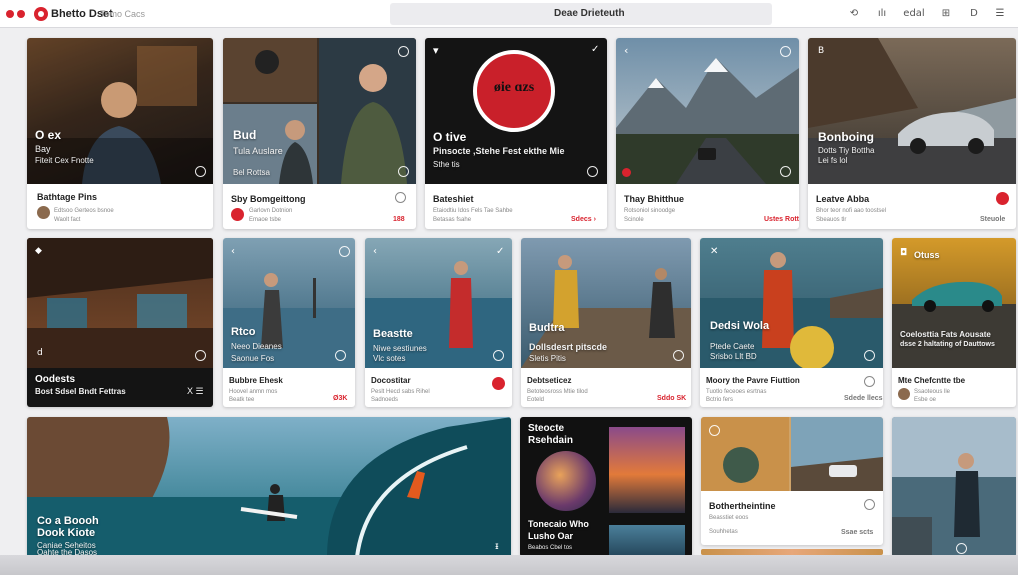  Describe the element at coordinates (40, 353) in the screenshot. I see `clock-icon: d` at that location.